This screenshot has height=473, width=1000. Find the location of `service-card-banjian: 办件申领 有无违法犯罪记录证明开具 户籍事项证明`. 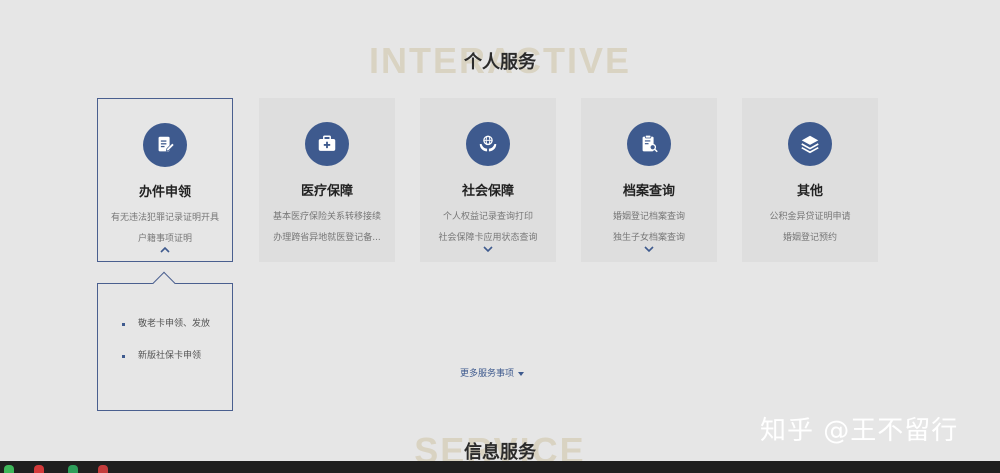

service-card-banjian: 办件申领 有无违法犯罪记录证明开具 户籍事项证明 is located at coordinates (165, 180).